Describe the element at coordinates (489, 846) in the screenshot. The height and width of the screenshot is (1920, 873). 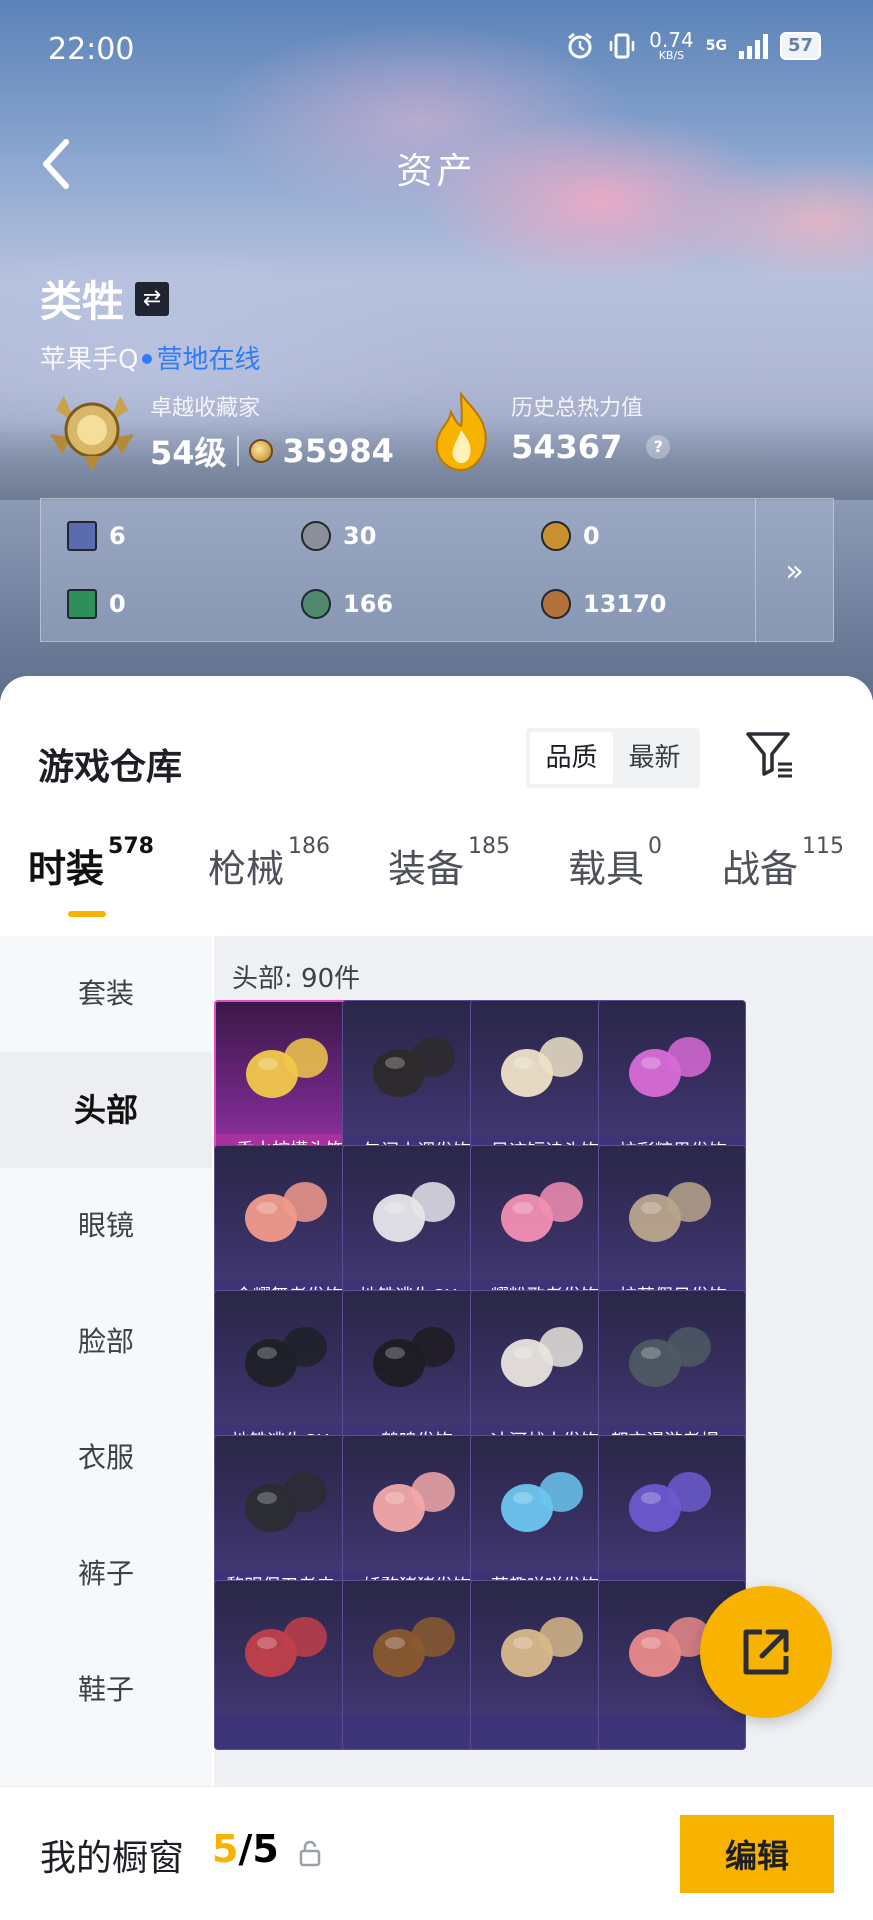
I see `tab-count: 185` at that location.